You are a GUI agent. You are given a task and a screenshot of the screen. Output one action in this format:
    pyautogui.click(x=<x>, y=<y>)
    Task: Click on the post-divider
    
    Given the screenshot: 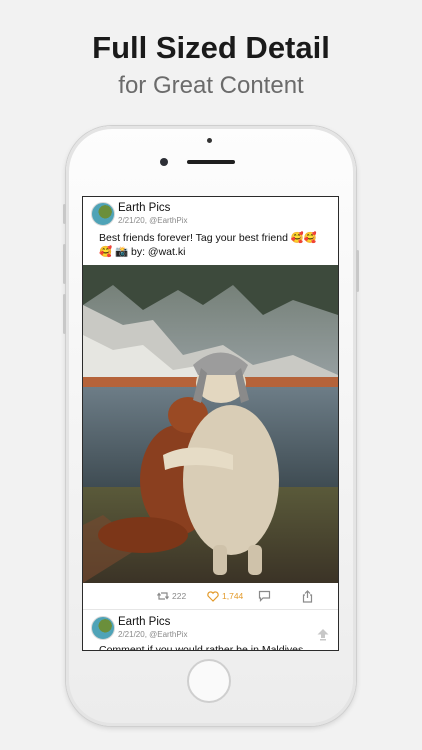 What is the action you would take?
    pyautogui.click(x=210, y=609)
    